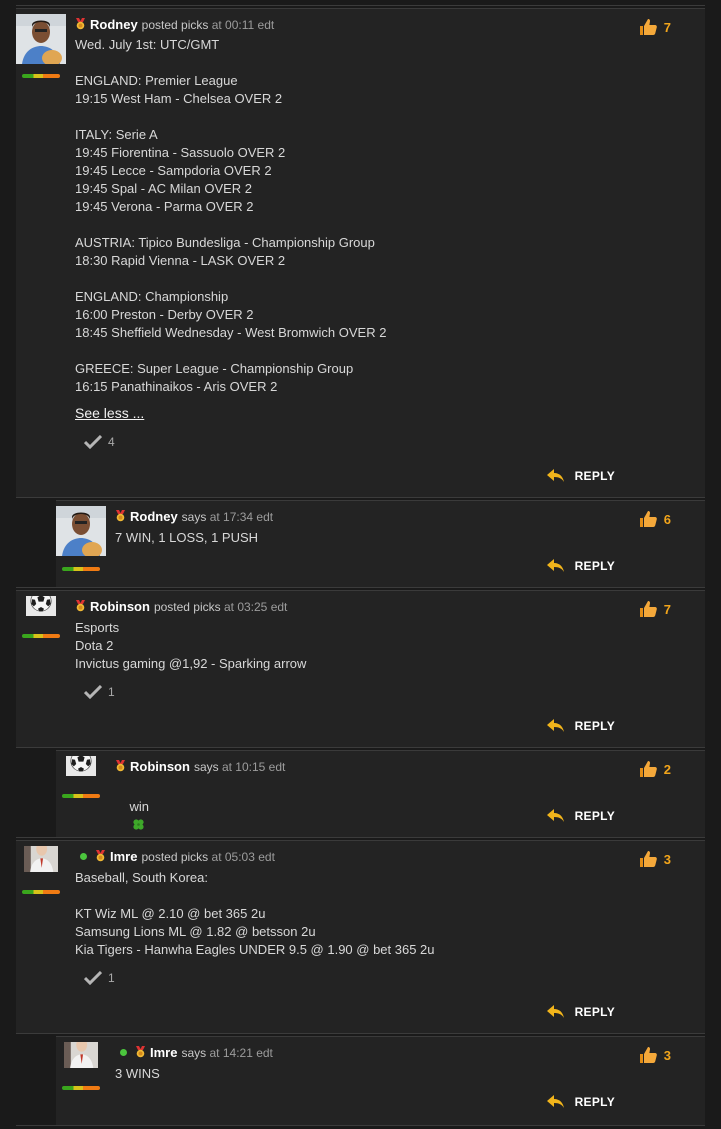 The image size is (721, 1129). What do you see at coordinates (380, 1080) in the screenshot?
I see `reply-imre: Imre says at 14:21 edt 3 3 WINS REPLY` at bounding box center [380, 1080].